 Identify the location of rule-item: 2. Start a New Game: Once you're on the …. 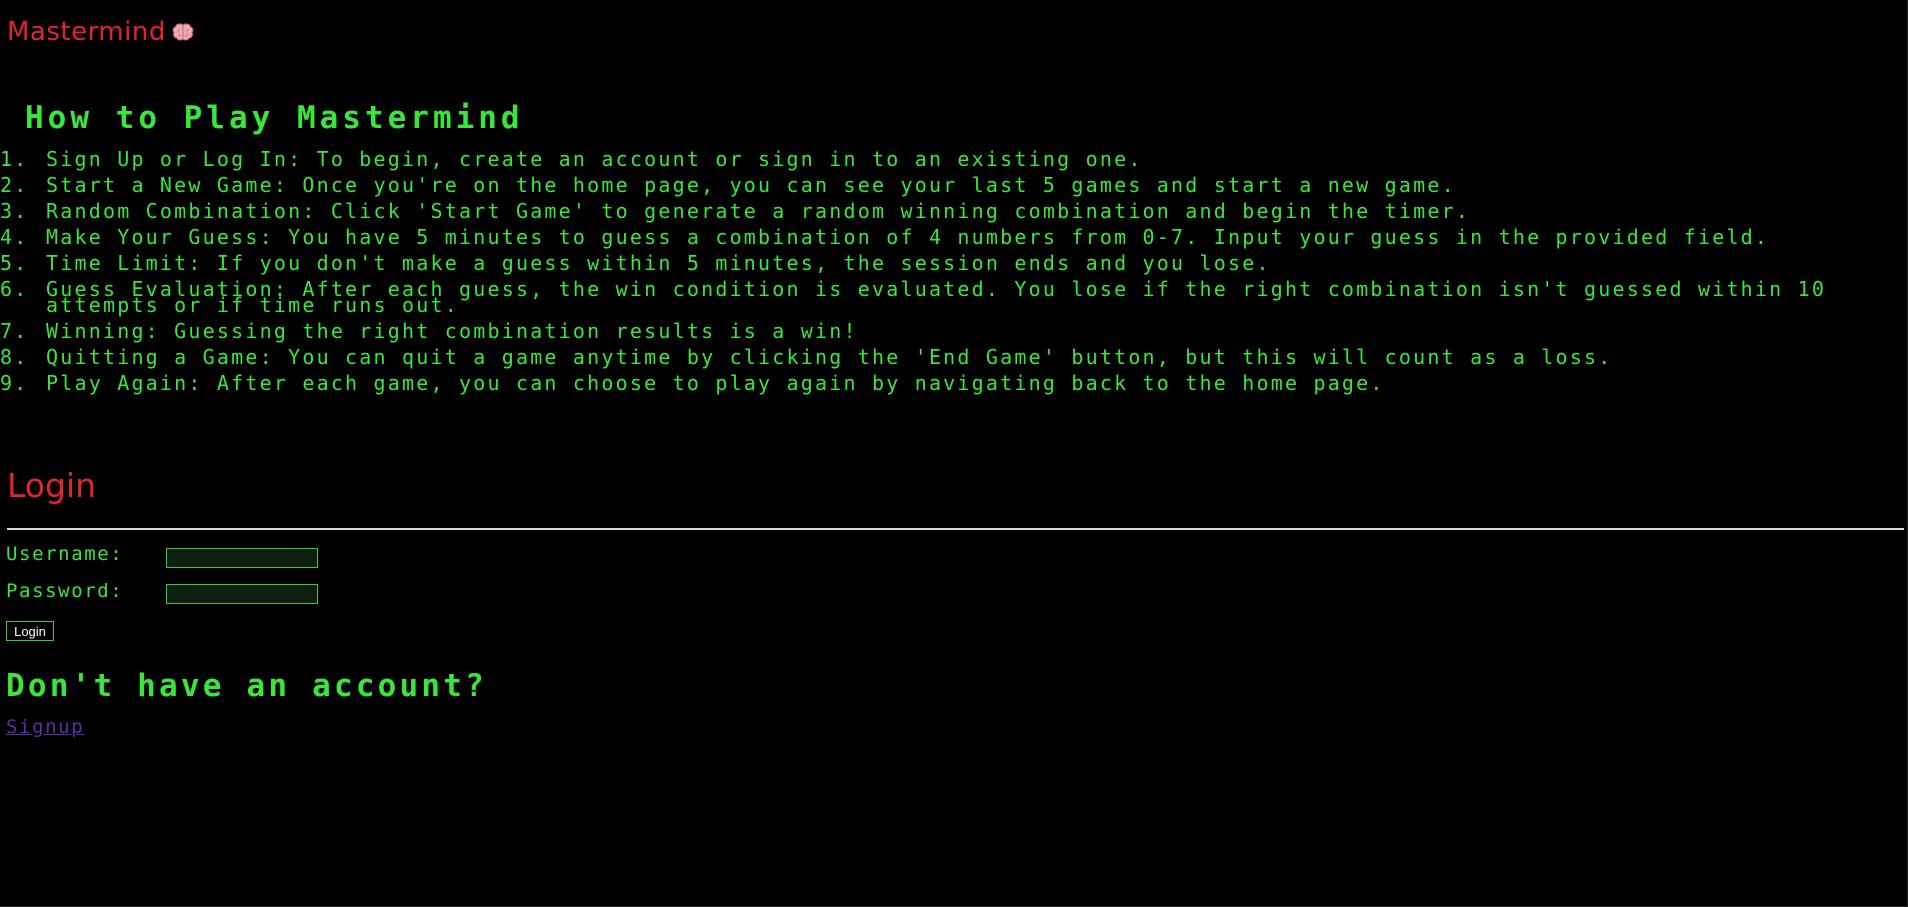
(945, 185).